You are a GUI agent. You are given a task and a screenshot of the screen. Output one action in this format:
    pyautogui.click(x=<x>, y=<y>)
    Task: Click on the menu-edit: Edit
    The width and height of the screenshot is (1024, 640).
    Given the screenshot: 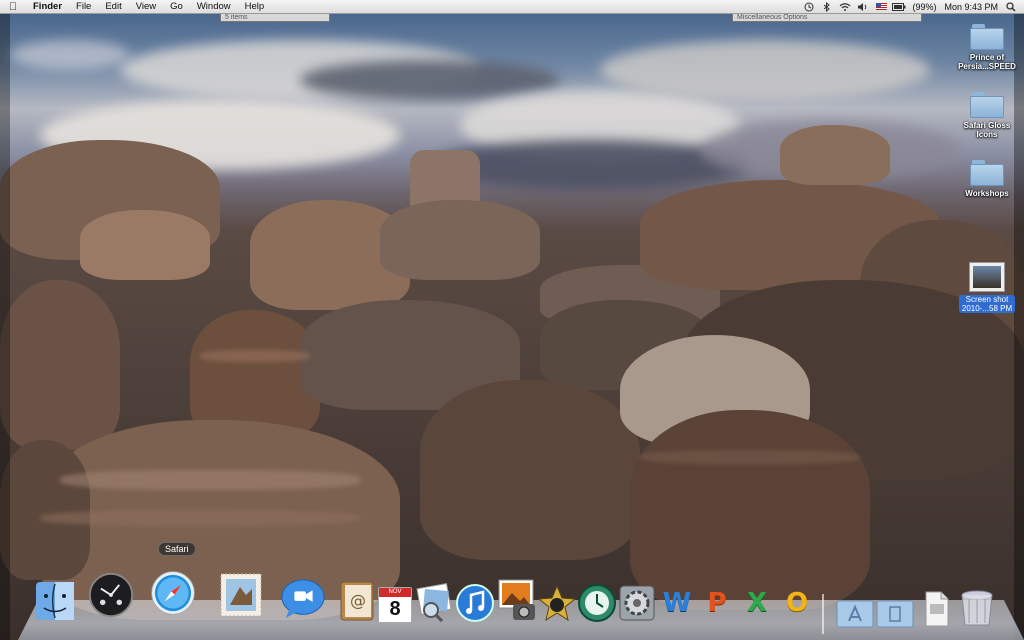 What is the action you would take?
    pyautogui.click(x=113, y=7)
    